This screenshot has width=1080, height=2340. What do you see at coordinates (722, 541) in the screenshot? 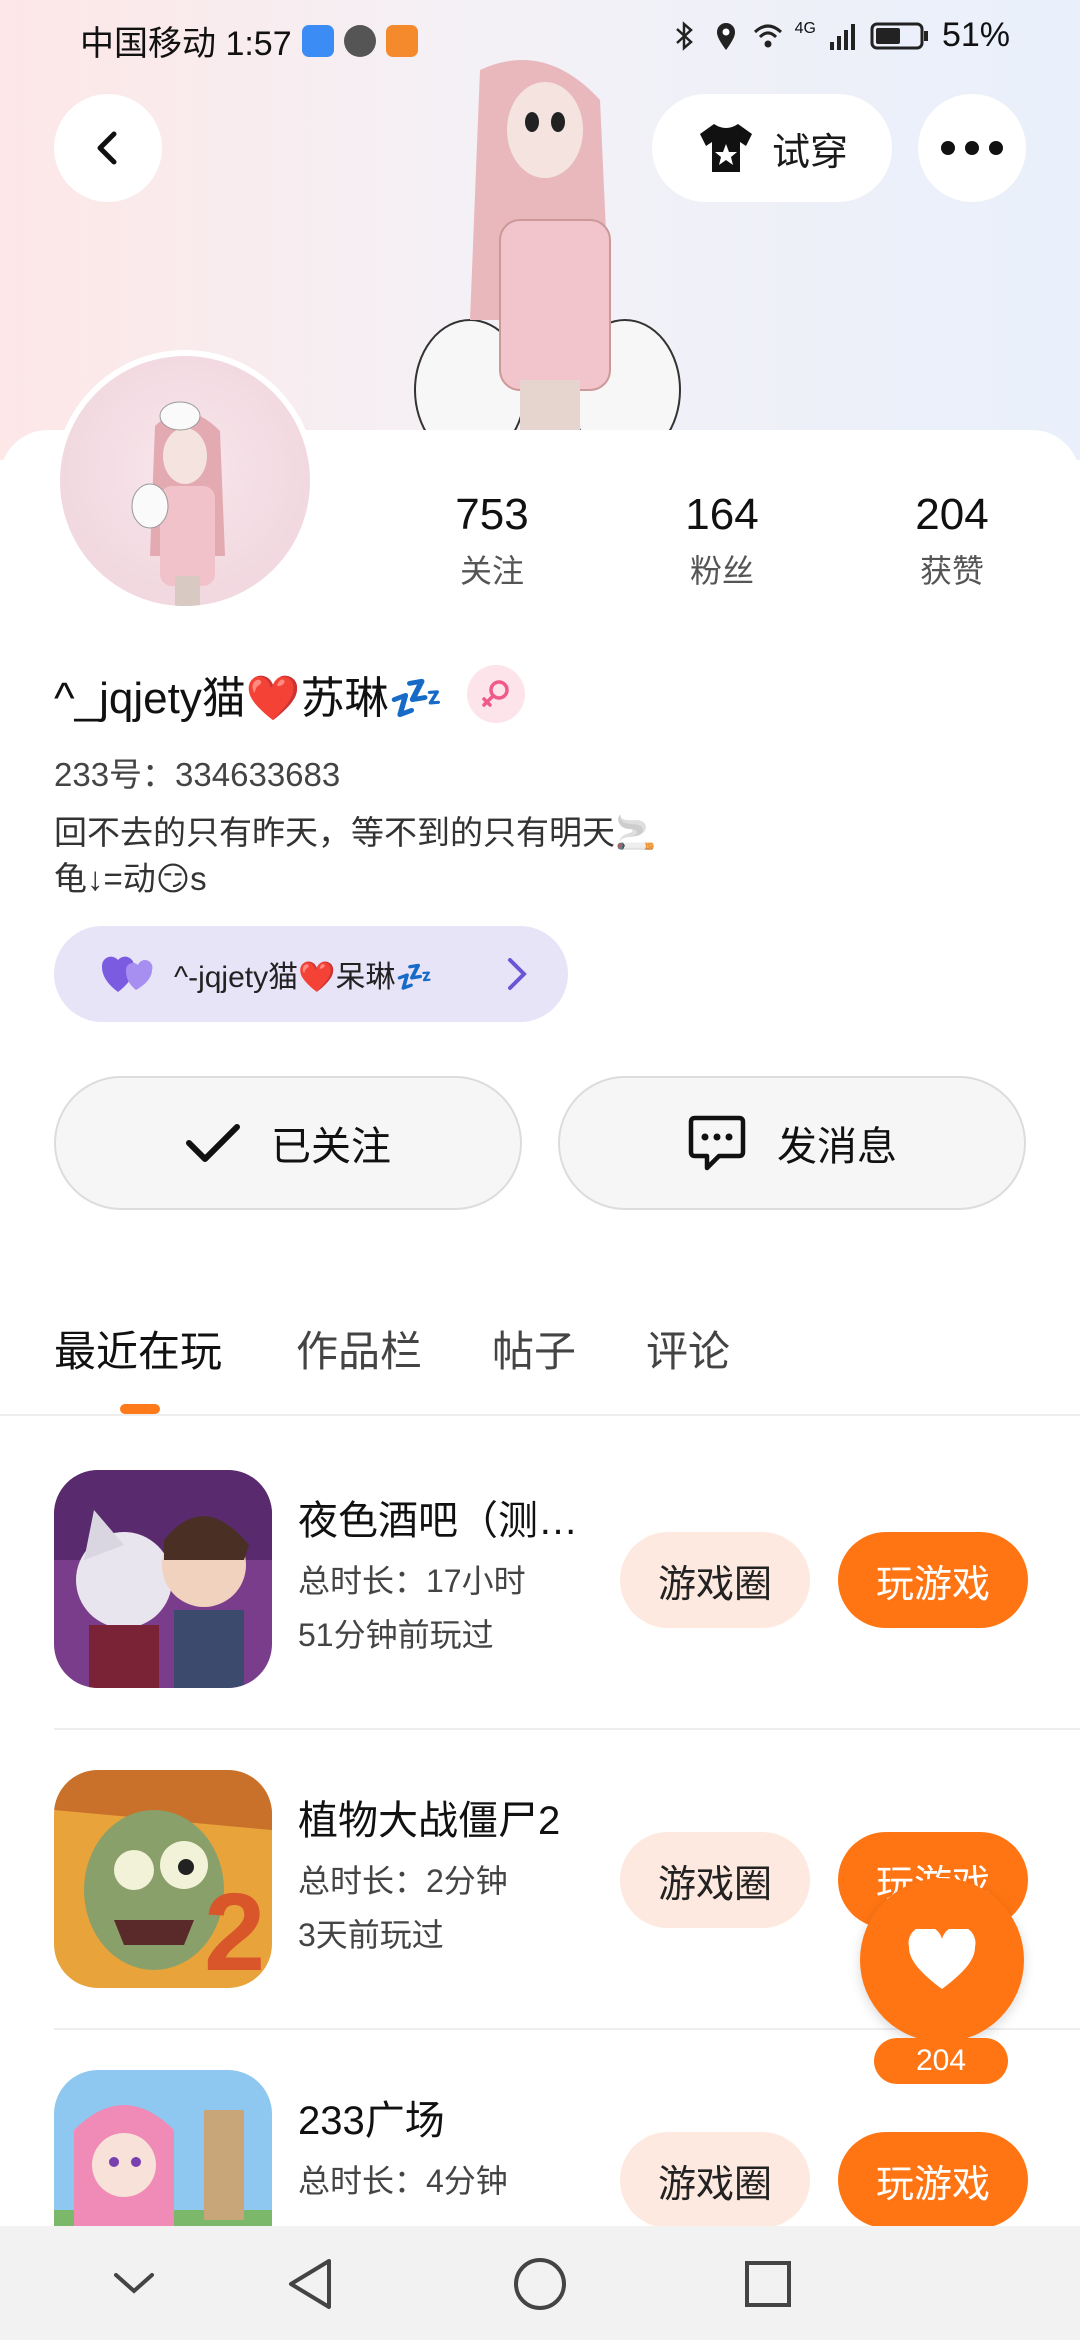
I see `stat-followers: 164 粉丝` at bounding box center [722, 541].